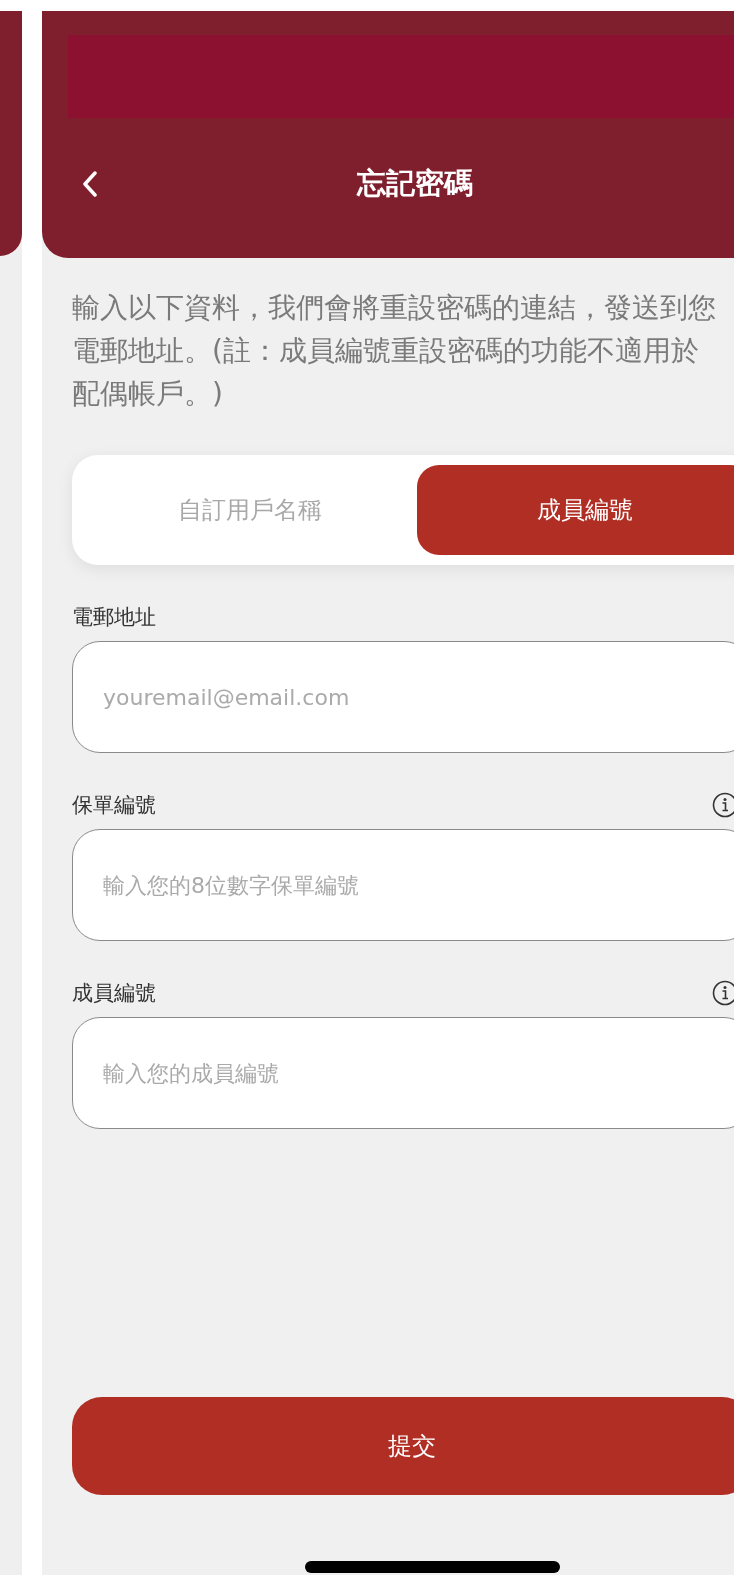  What do you see at coordinates (403, 1073) in the screenshot?
I see `input-field: 輸入您的成員編號` at bounding box center [403, 1073].